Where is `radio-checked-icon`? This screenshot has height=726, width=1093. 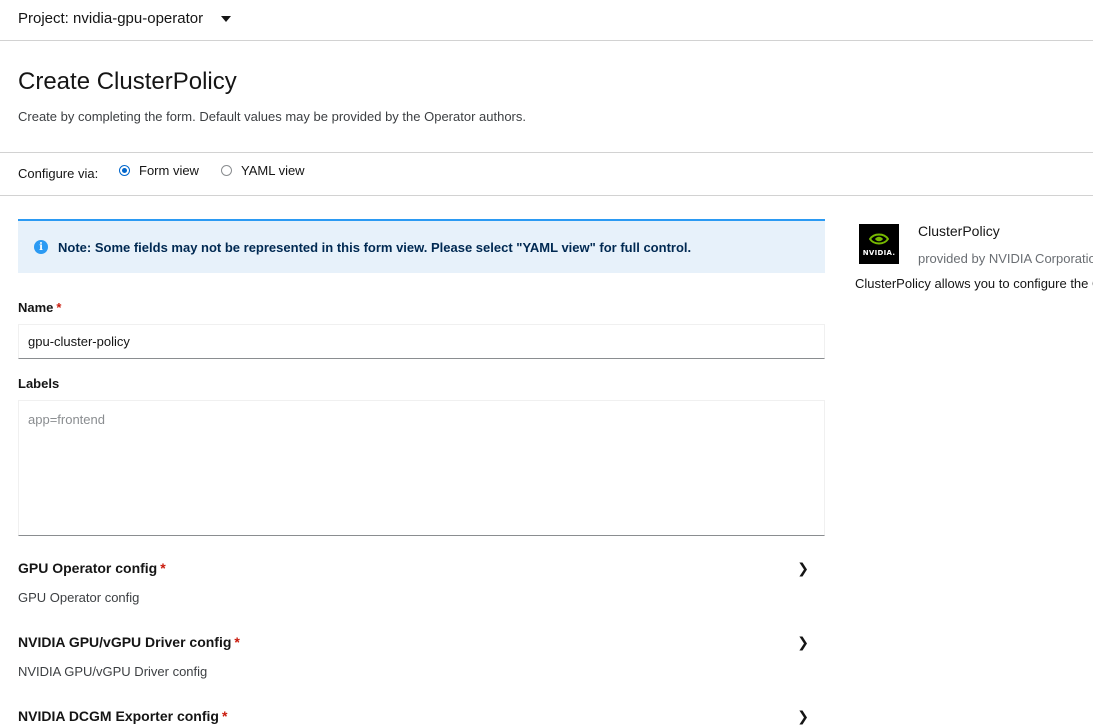
radio-checked-icon is located at coordinates (124, 170).